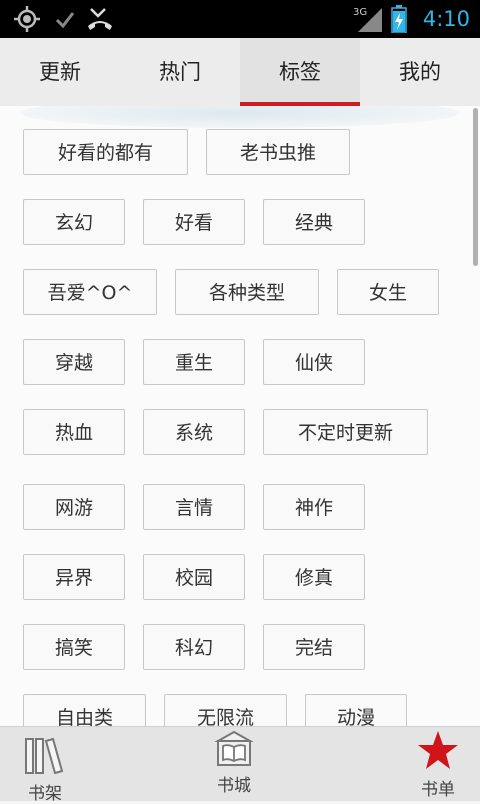 This screenshot has width=480, height=804. I want to click on tag-chip: 搞笑, so click(74, 647).